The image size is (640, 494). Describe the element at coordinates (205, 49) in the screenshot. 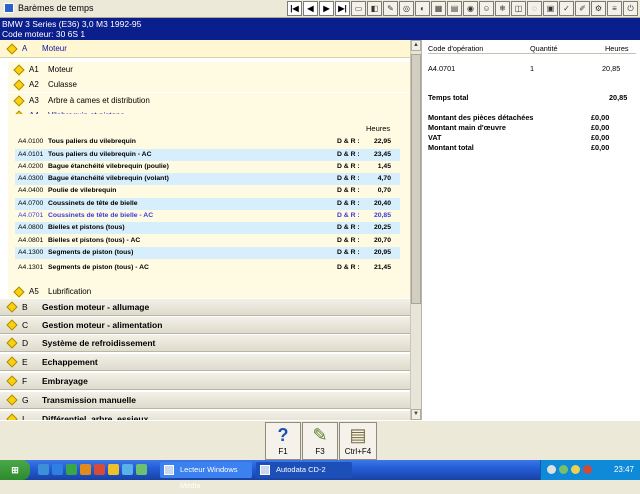

I see `group-a-moteur: A Moteur` at that location.